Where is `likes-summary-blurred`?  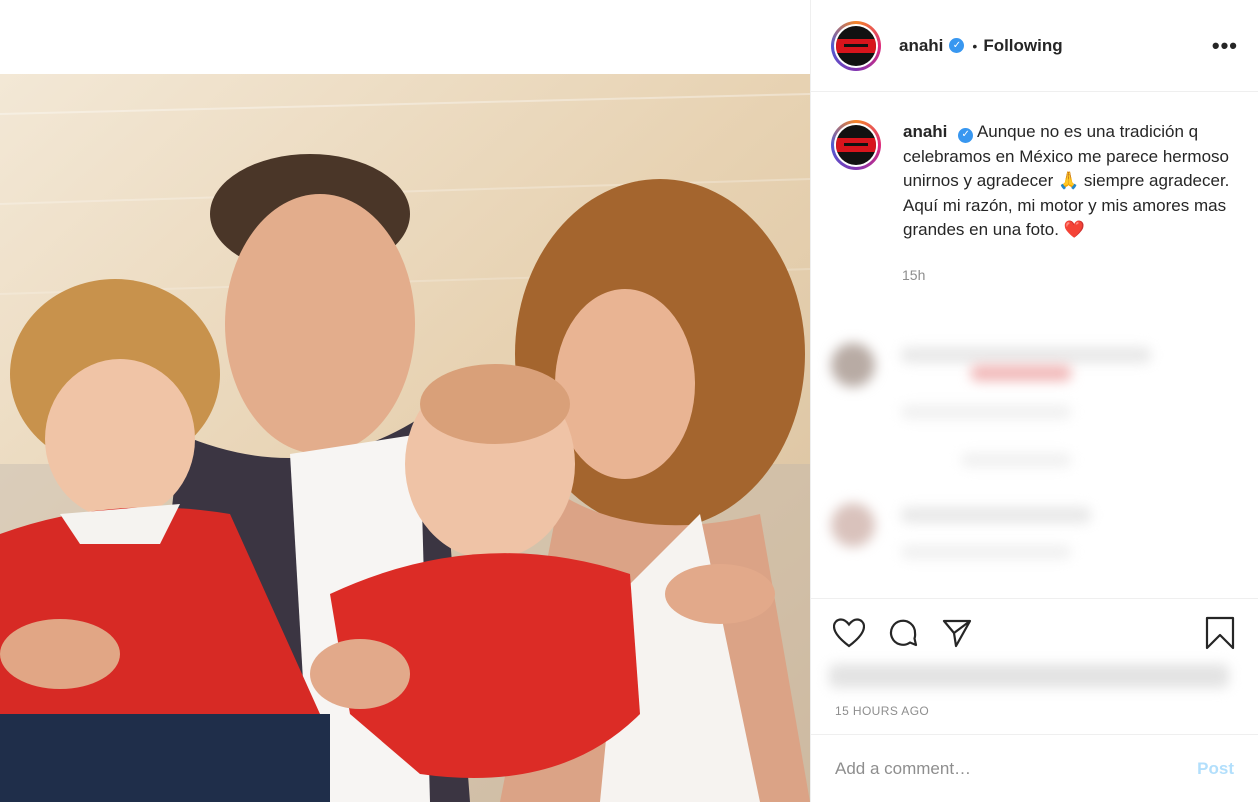
likes-summary-blurred is located at coordinates (1029, 675).